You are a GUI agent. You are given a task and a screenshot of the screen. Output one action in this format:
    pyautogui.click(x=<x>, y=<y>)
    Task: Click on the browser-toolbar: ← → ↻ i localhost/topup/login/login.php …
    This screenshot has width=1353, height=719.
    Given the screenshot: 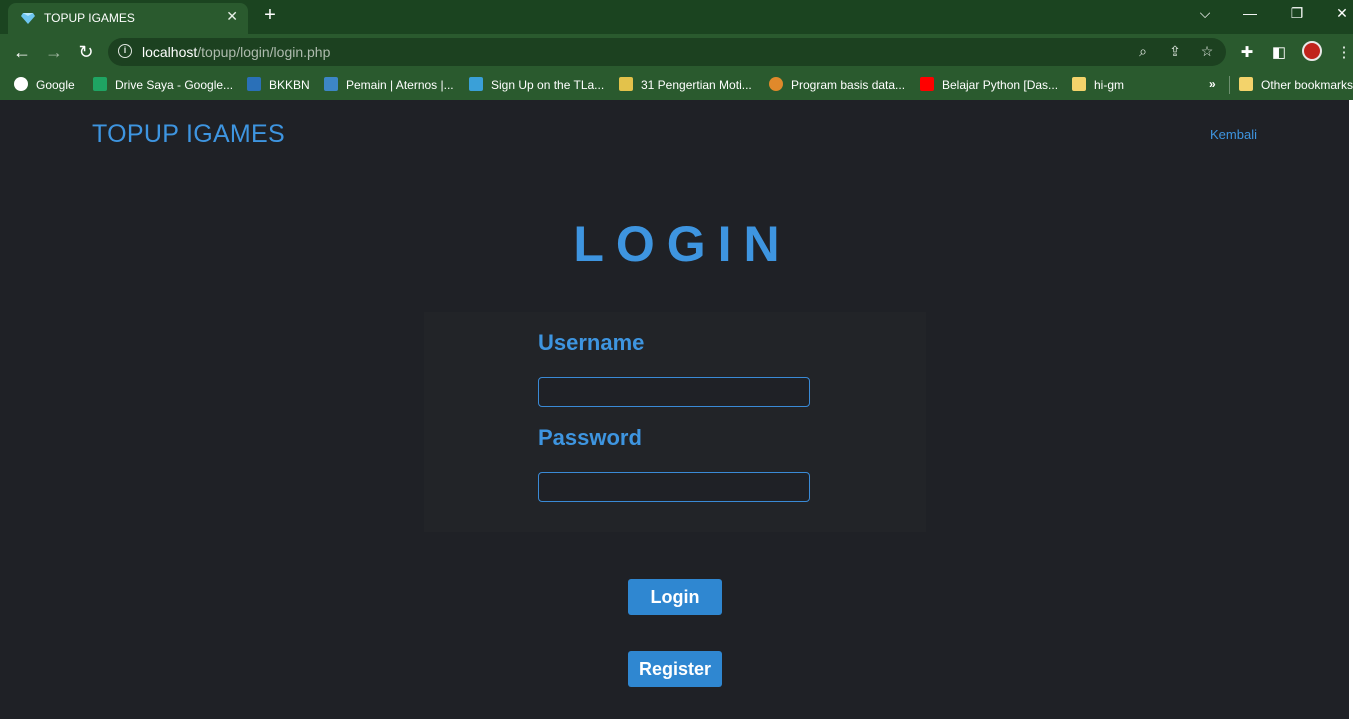 What is the action you would take?
    pyautogui.click(x=676, y=52)
    